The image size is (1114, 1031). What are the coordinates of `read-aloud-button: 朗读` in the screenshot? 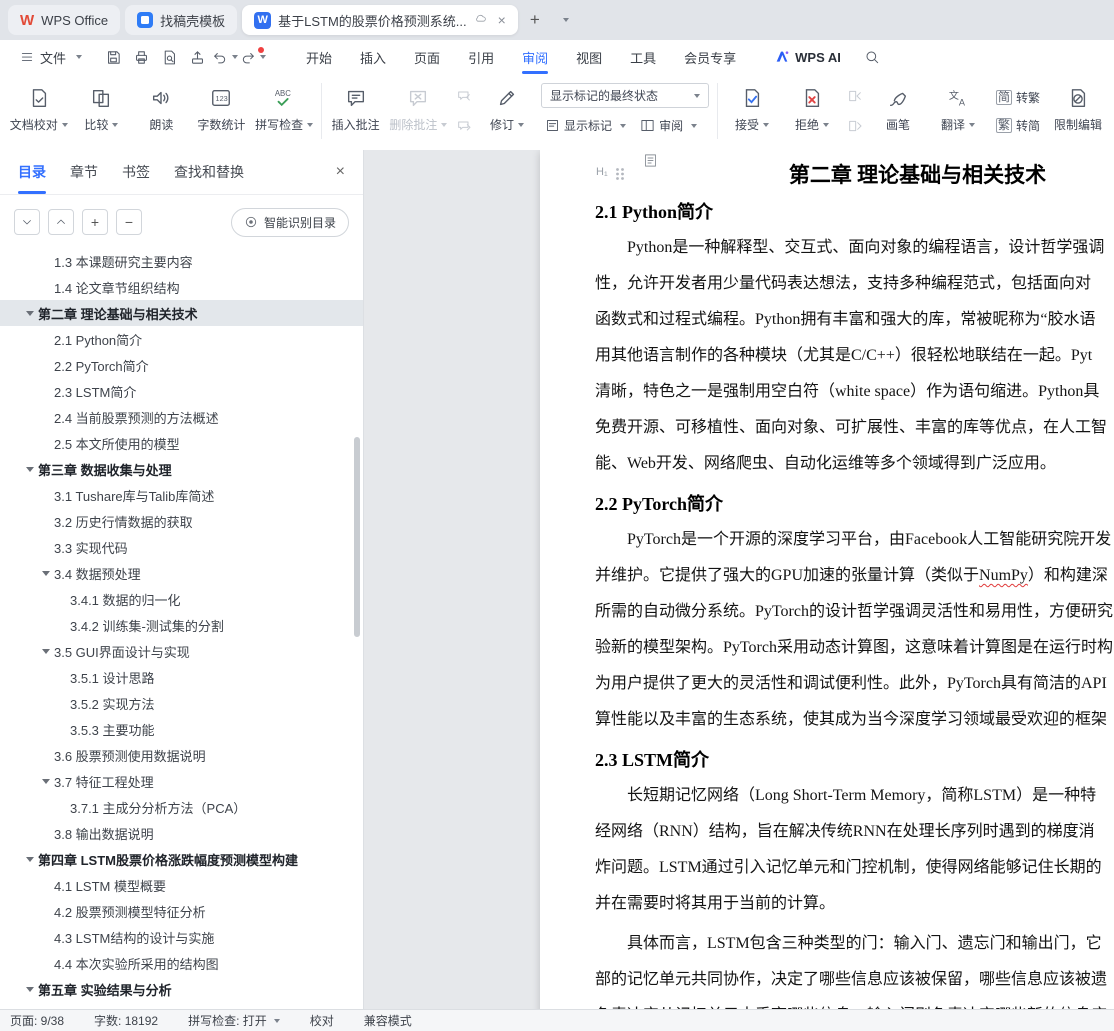 It's located at (161, 109).